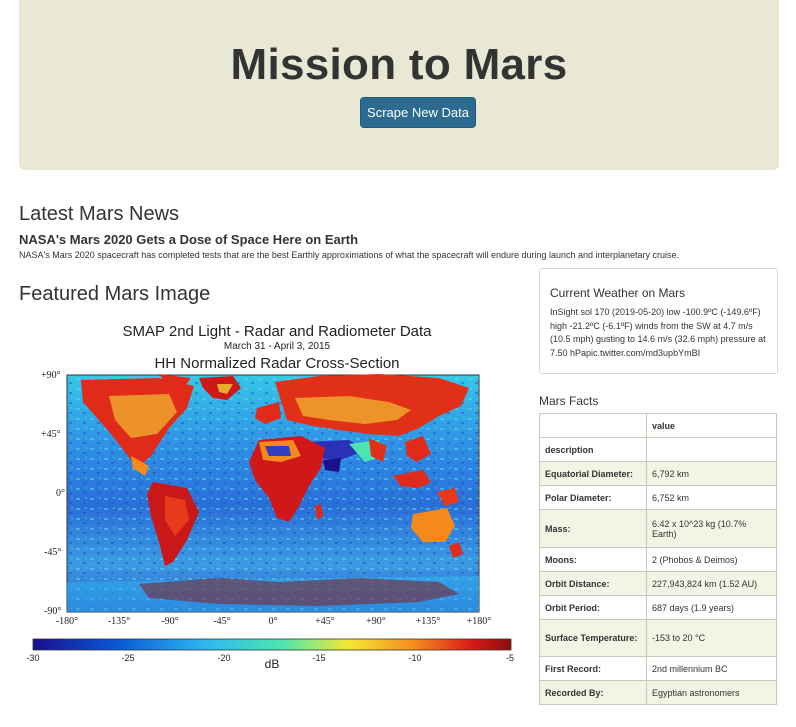 The image size is (796, 727). What do you see at coordinates (119, 621) in the screenshot?
I see `lon-tick-135w: -135°` at bounding box center [119, 621].